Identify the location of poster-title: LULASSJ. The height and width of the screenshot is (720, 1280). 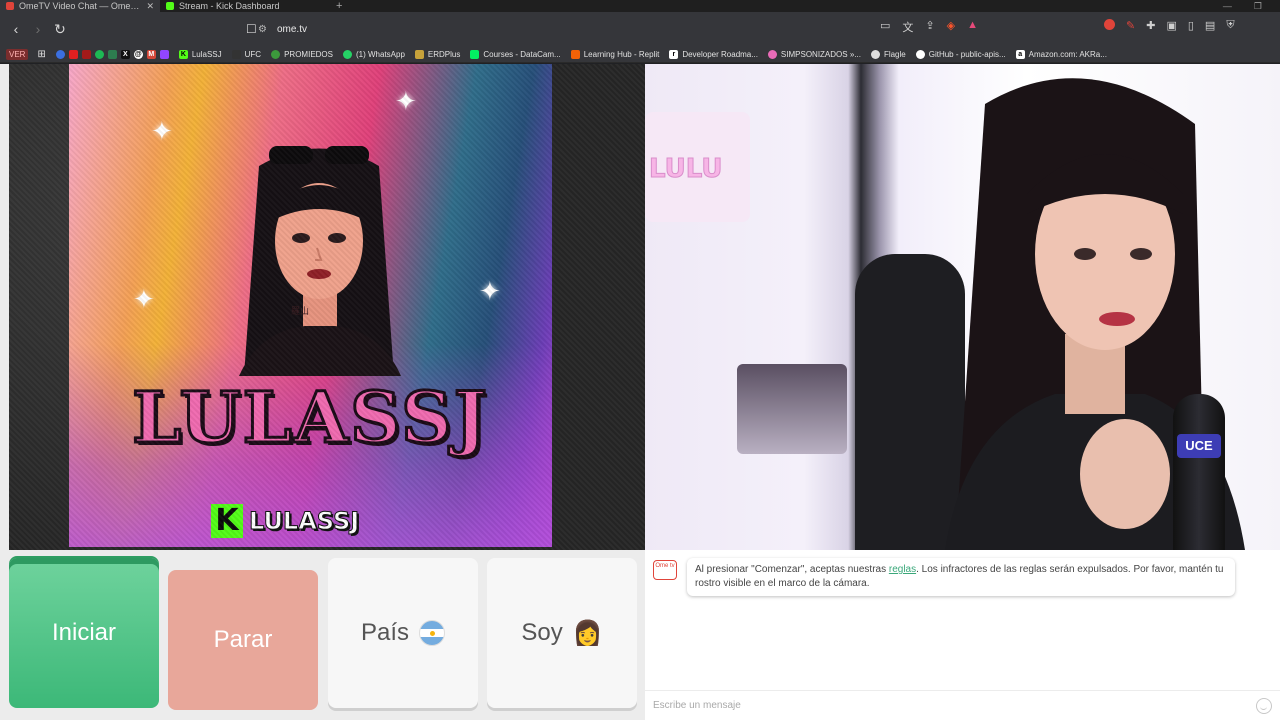
(310, 418).